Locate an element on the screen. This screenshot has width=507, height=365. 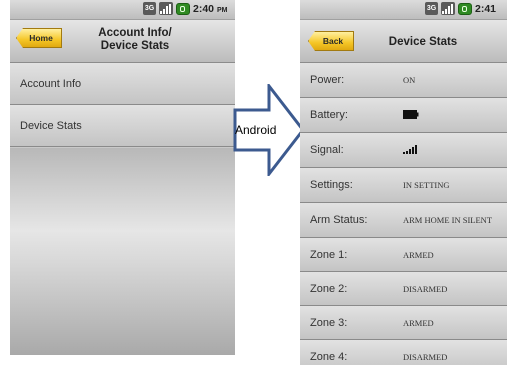
stat-row-arm-status: Arm Status: ARM HOME IN SILENT is located at coordinates (403, 220).